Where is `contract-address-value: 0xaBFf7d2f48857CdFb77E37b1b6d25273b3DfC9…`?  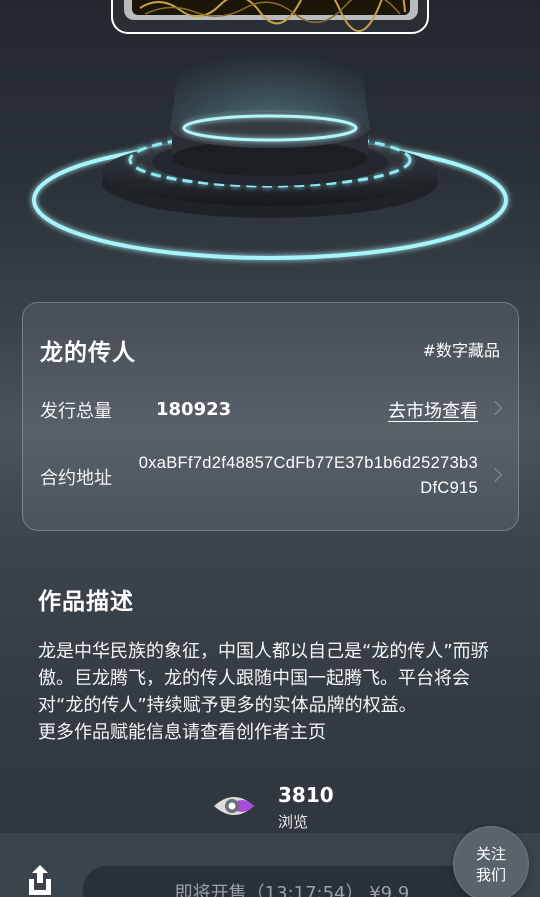
contract-address-value: 0xaBFf7d2f48857CdFb77E37b1b6d25273b3DfC9… is located at coordinates (308, 476).